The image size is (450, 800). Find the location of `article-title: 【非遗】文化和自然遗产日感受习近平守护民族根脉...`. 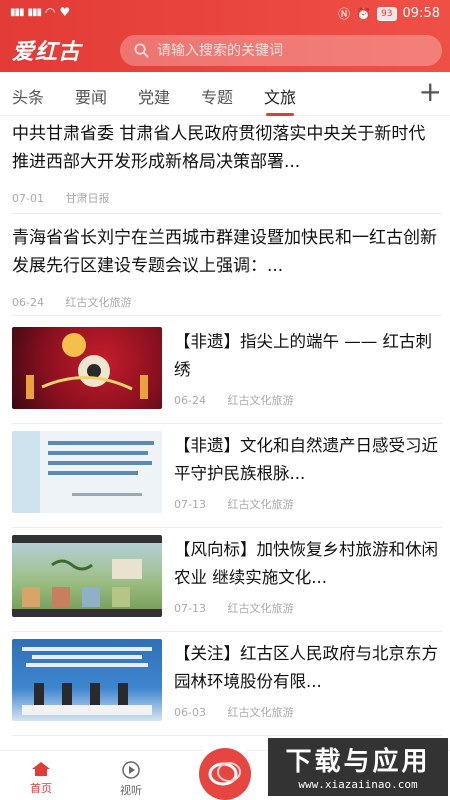

article-title: 【非遗】文化和自然遗产日感受习近平守护民族根脉... is located at coordinates (306, 459).